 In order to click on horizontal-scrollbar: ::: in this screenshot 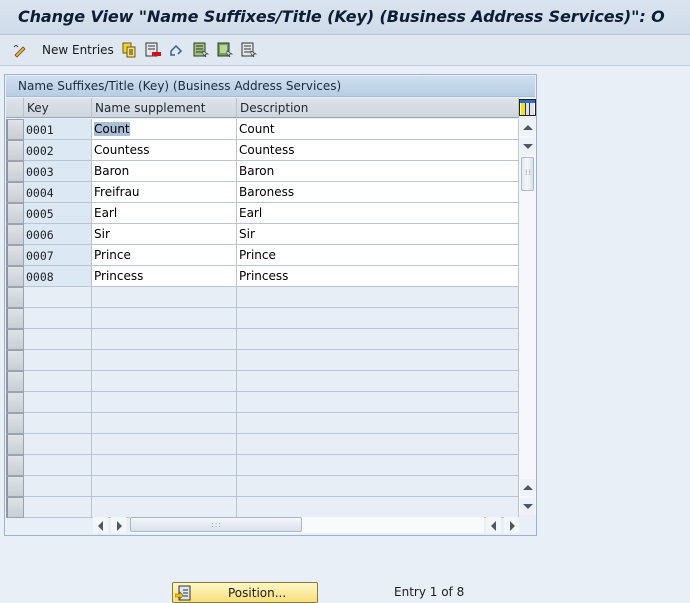, I will do `click(306, 525)`.